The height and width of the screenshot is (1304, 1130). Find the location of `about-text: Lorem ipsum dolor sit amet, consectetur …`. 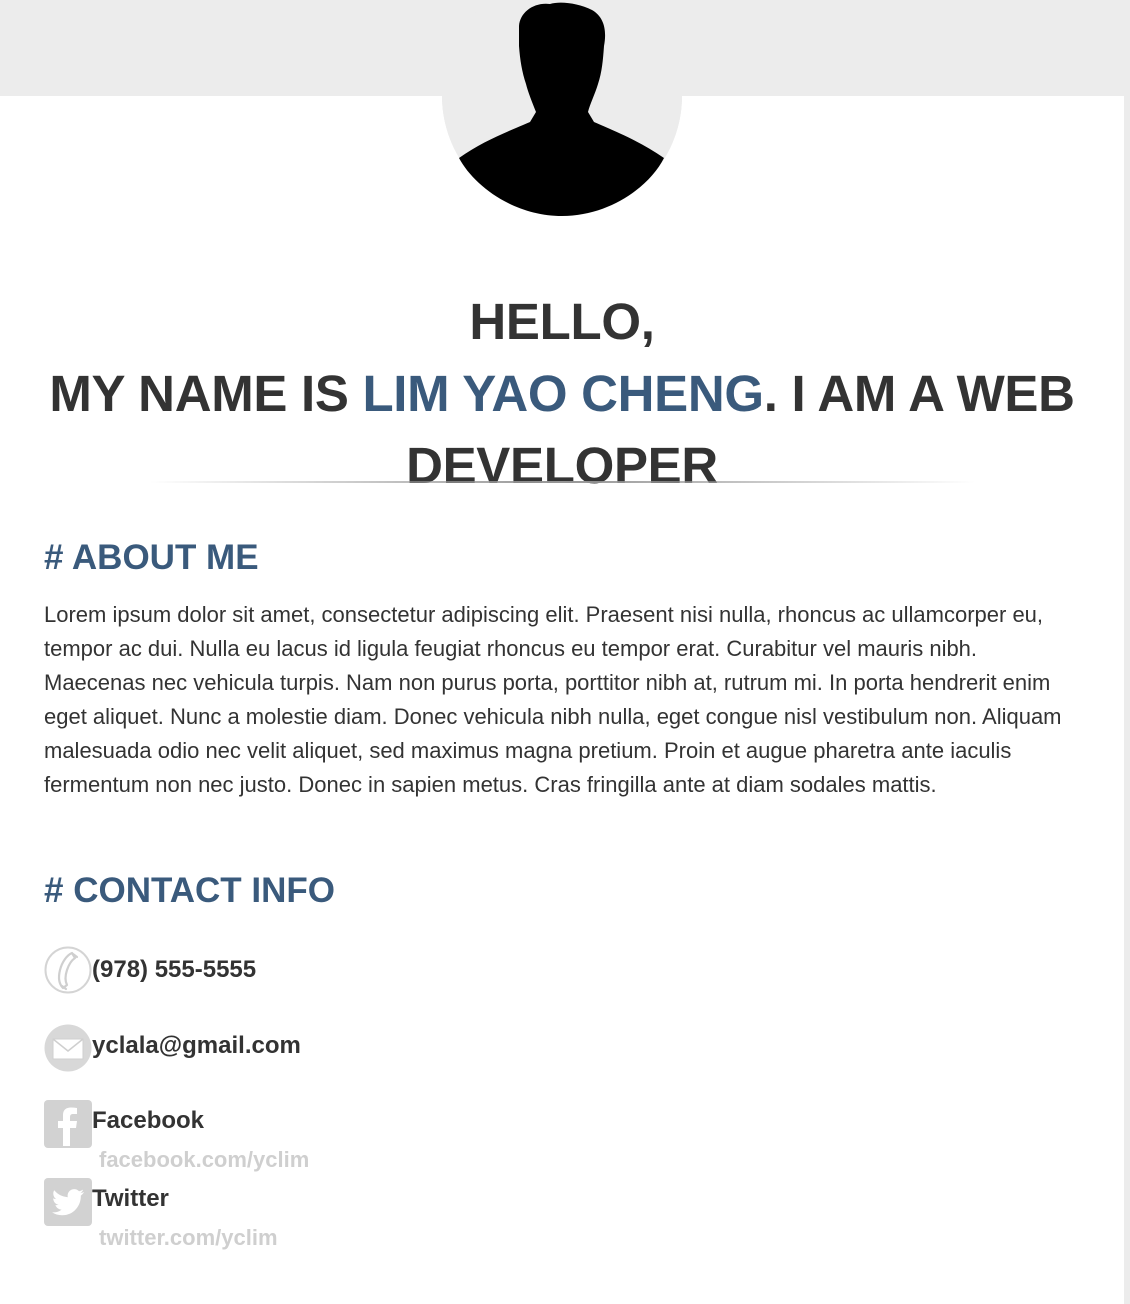

about-text: Lorem ipsum dolor sit amet, consectetur … is located at coordinates (553, 699).